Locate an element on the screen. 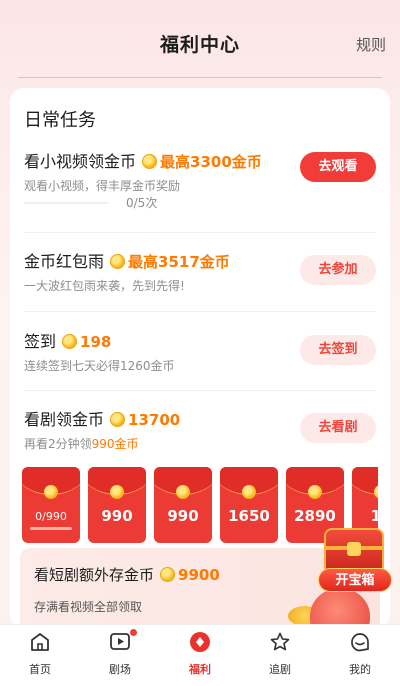 This screenshot has height=686, width=400. tab-mine: 我的 is located at coordinates (360, 657).